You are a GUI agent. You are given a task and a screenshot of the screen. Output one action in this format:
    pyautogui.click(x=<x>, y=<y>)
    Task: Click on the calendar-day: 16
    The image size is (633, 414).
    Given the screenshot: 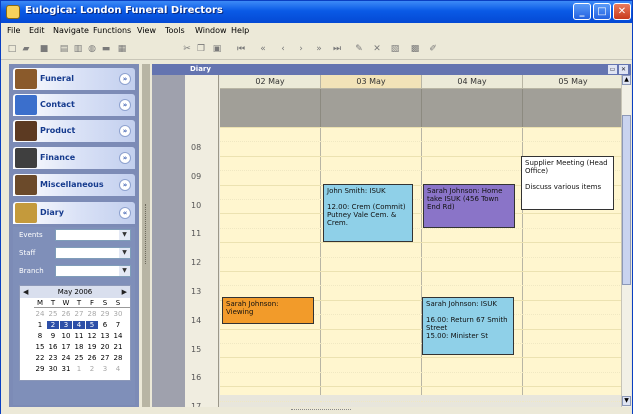 What is the action you would take?
    pyautogui.click(x=53, y=347)
    